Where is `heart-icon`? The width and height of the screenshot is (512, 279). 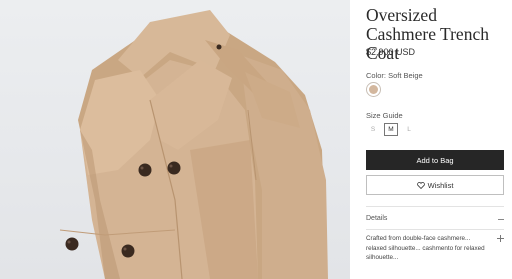 heart-icon is located at coordinates (420, 185).